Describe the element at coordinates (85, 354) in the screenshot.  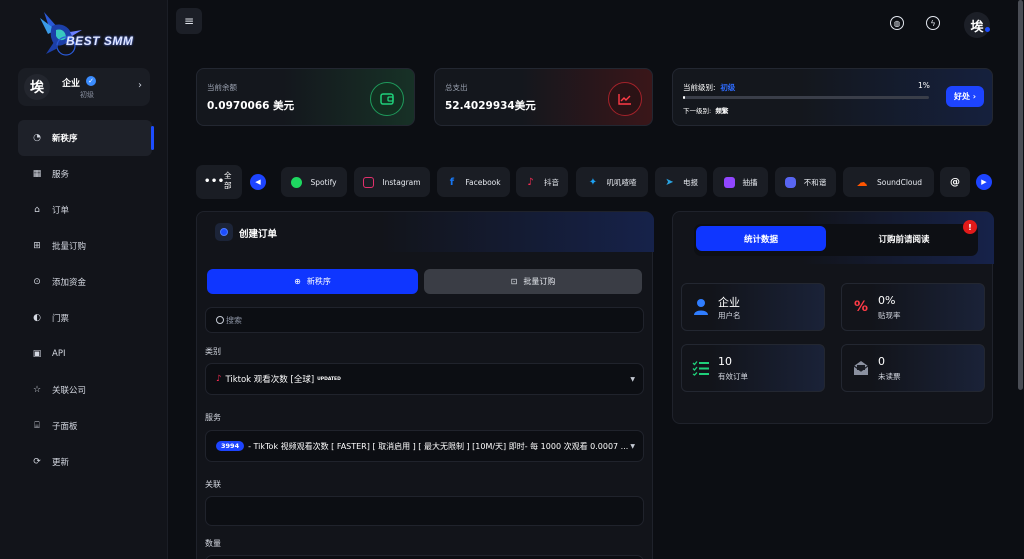
I see `sidebar-item-api: ▣ API` at that location.